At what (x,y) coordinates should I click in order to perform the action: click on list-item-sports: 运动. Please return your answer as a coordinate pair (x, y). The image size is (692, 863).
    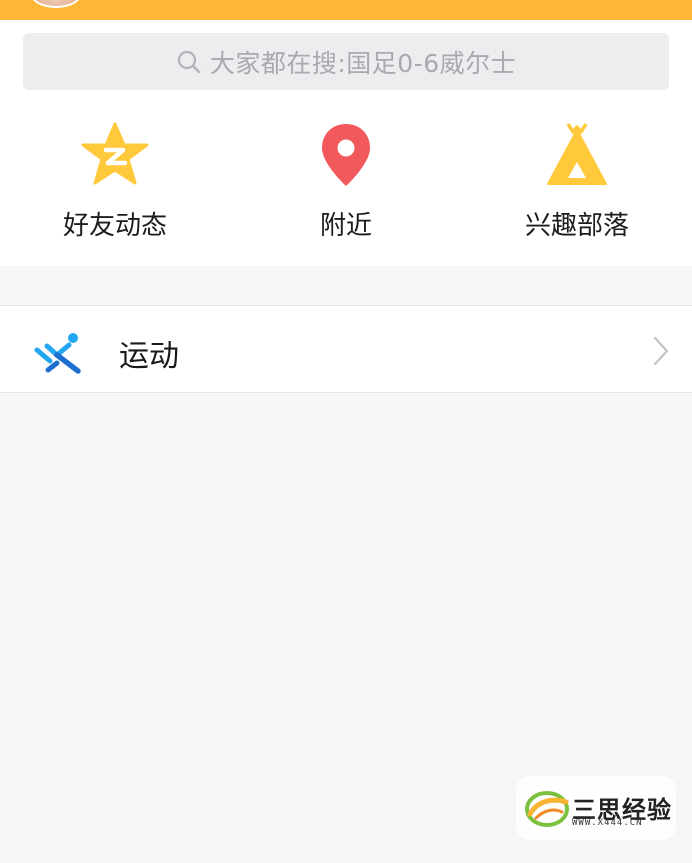
    Looking at the image, I should click on (346, 349).